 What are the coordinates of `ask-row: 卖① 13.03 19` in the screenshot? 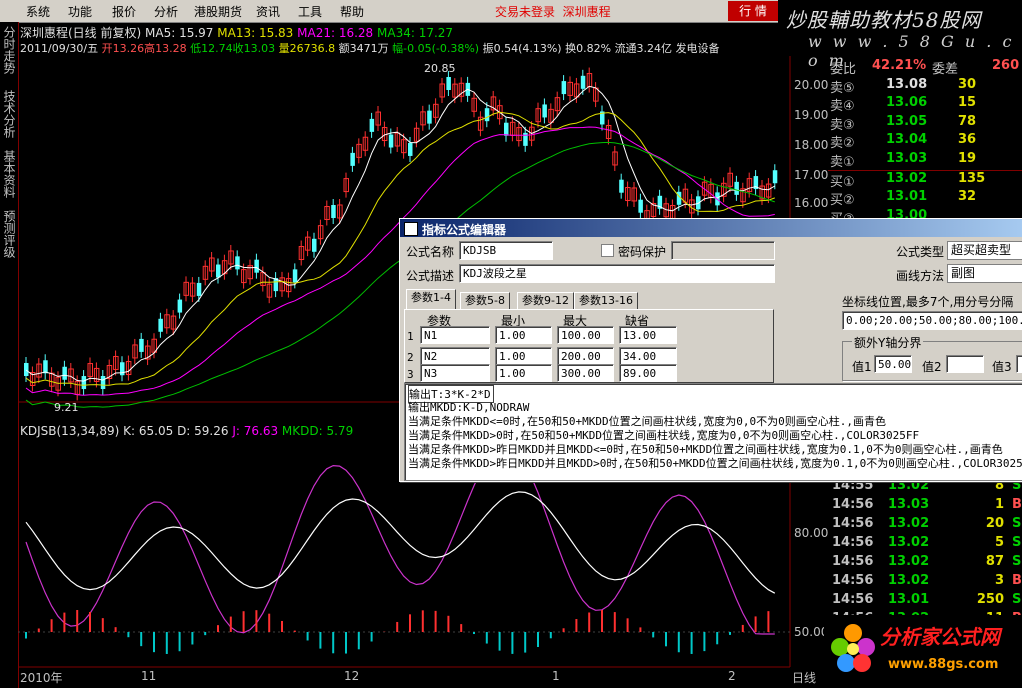 It's located at (925, 160).